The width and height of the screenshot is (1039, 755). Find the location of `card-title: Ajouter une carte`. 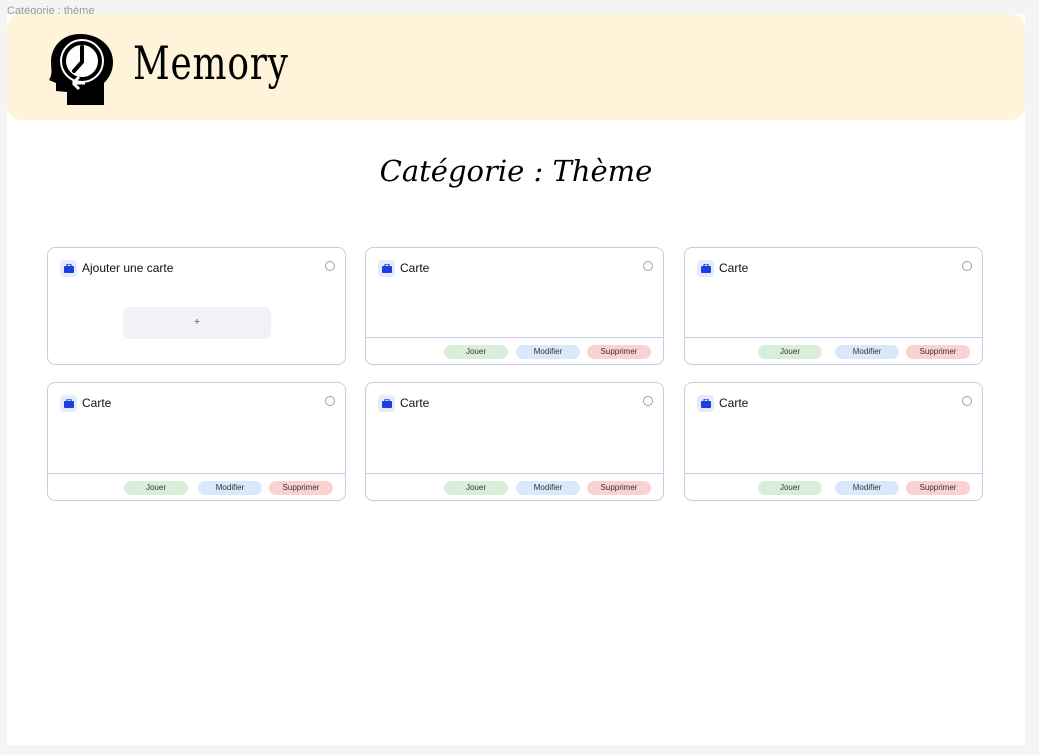

card-title: Ajouter une carte is located at coordinates (128, 268).